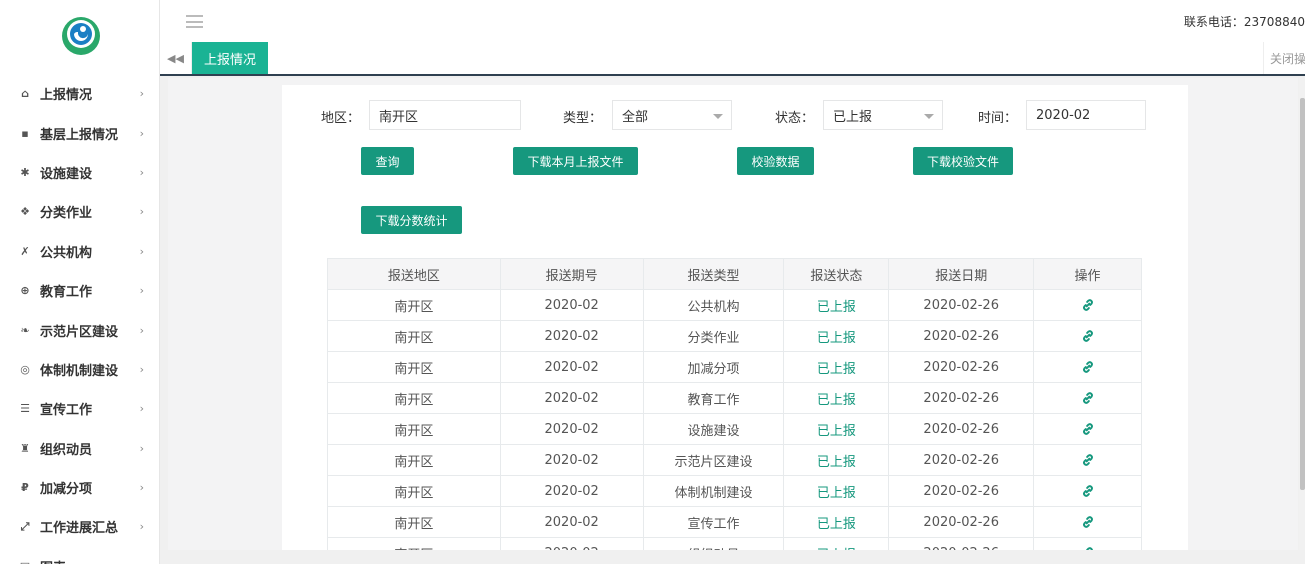 This screenshot has height=564, width=1305. I want to click on scrollbar-thumb, so click(1302, 294).